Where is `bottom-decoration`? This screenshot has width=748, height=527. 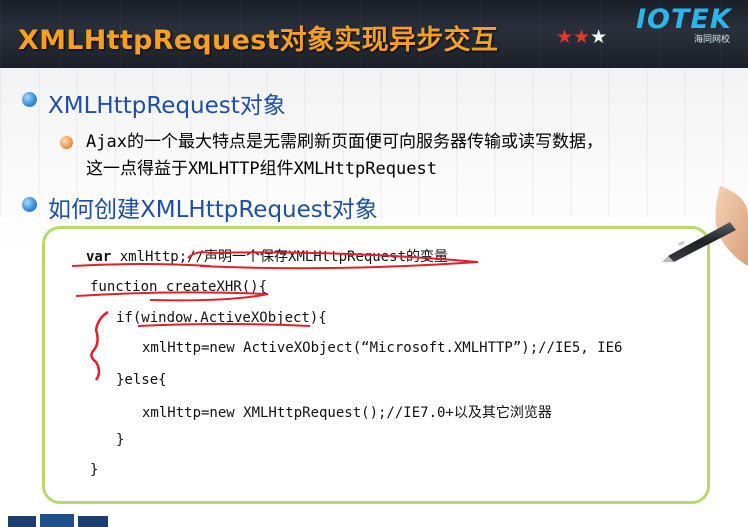 bottom-decoration is located at coordinates (58, 520).